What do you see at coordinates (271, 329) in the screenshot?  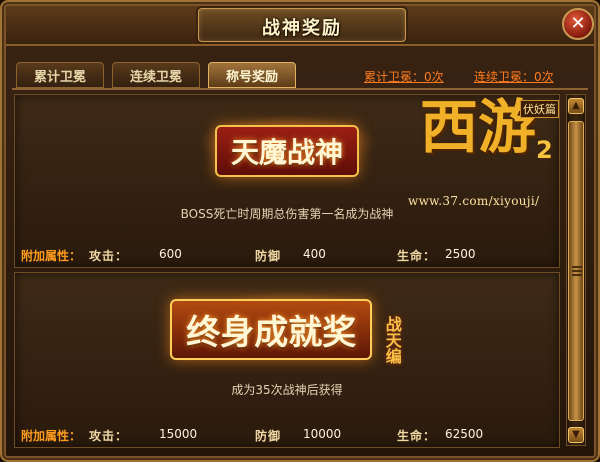 I see `reward-title-2: 终身成就奖` at bounding box center [271, 329].